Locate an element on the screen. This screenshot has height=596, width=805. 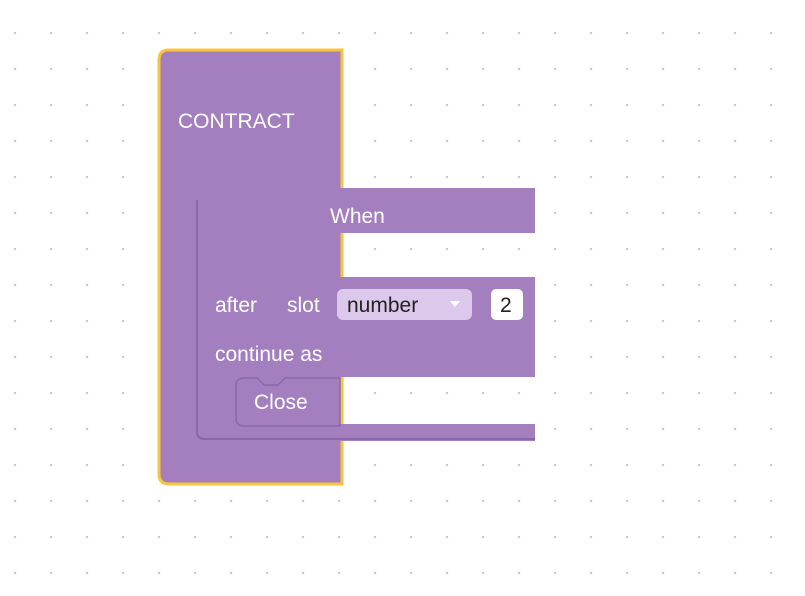
slot-dropdown: number is located at coordinates (404, 304).